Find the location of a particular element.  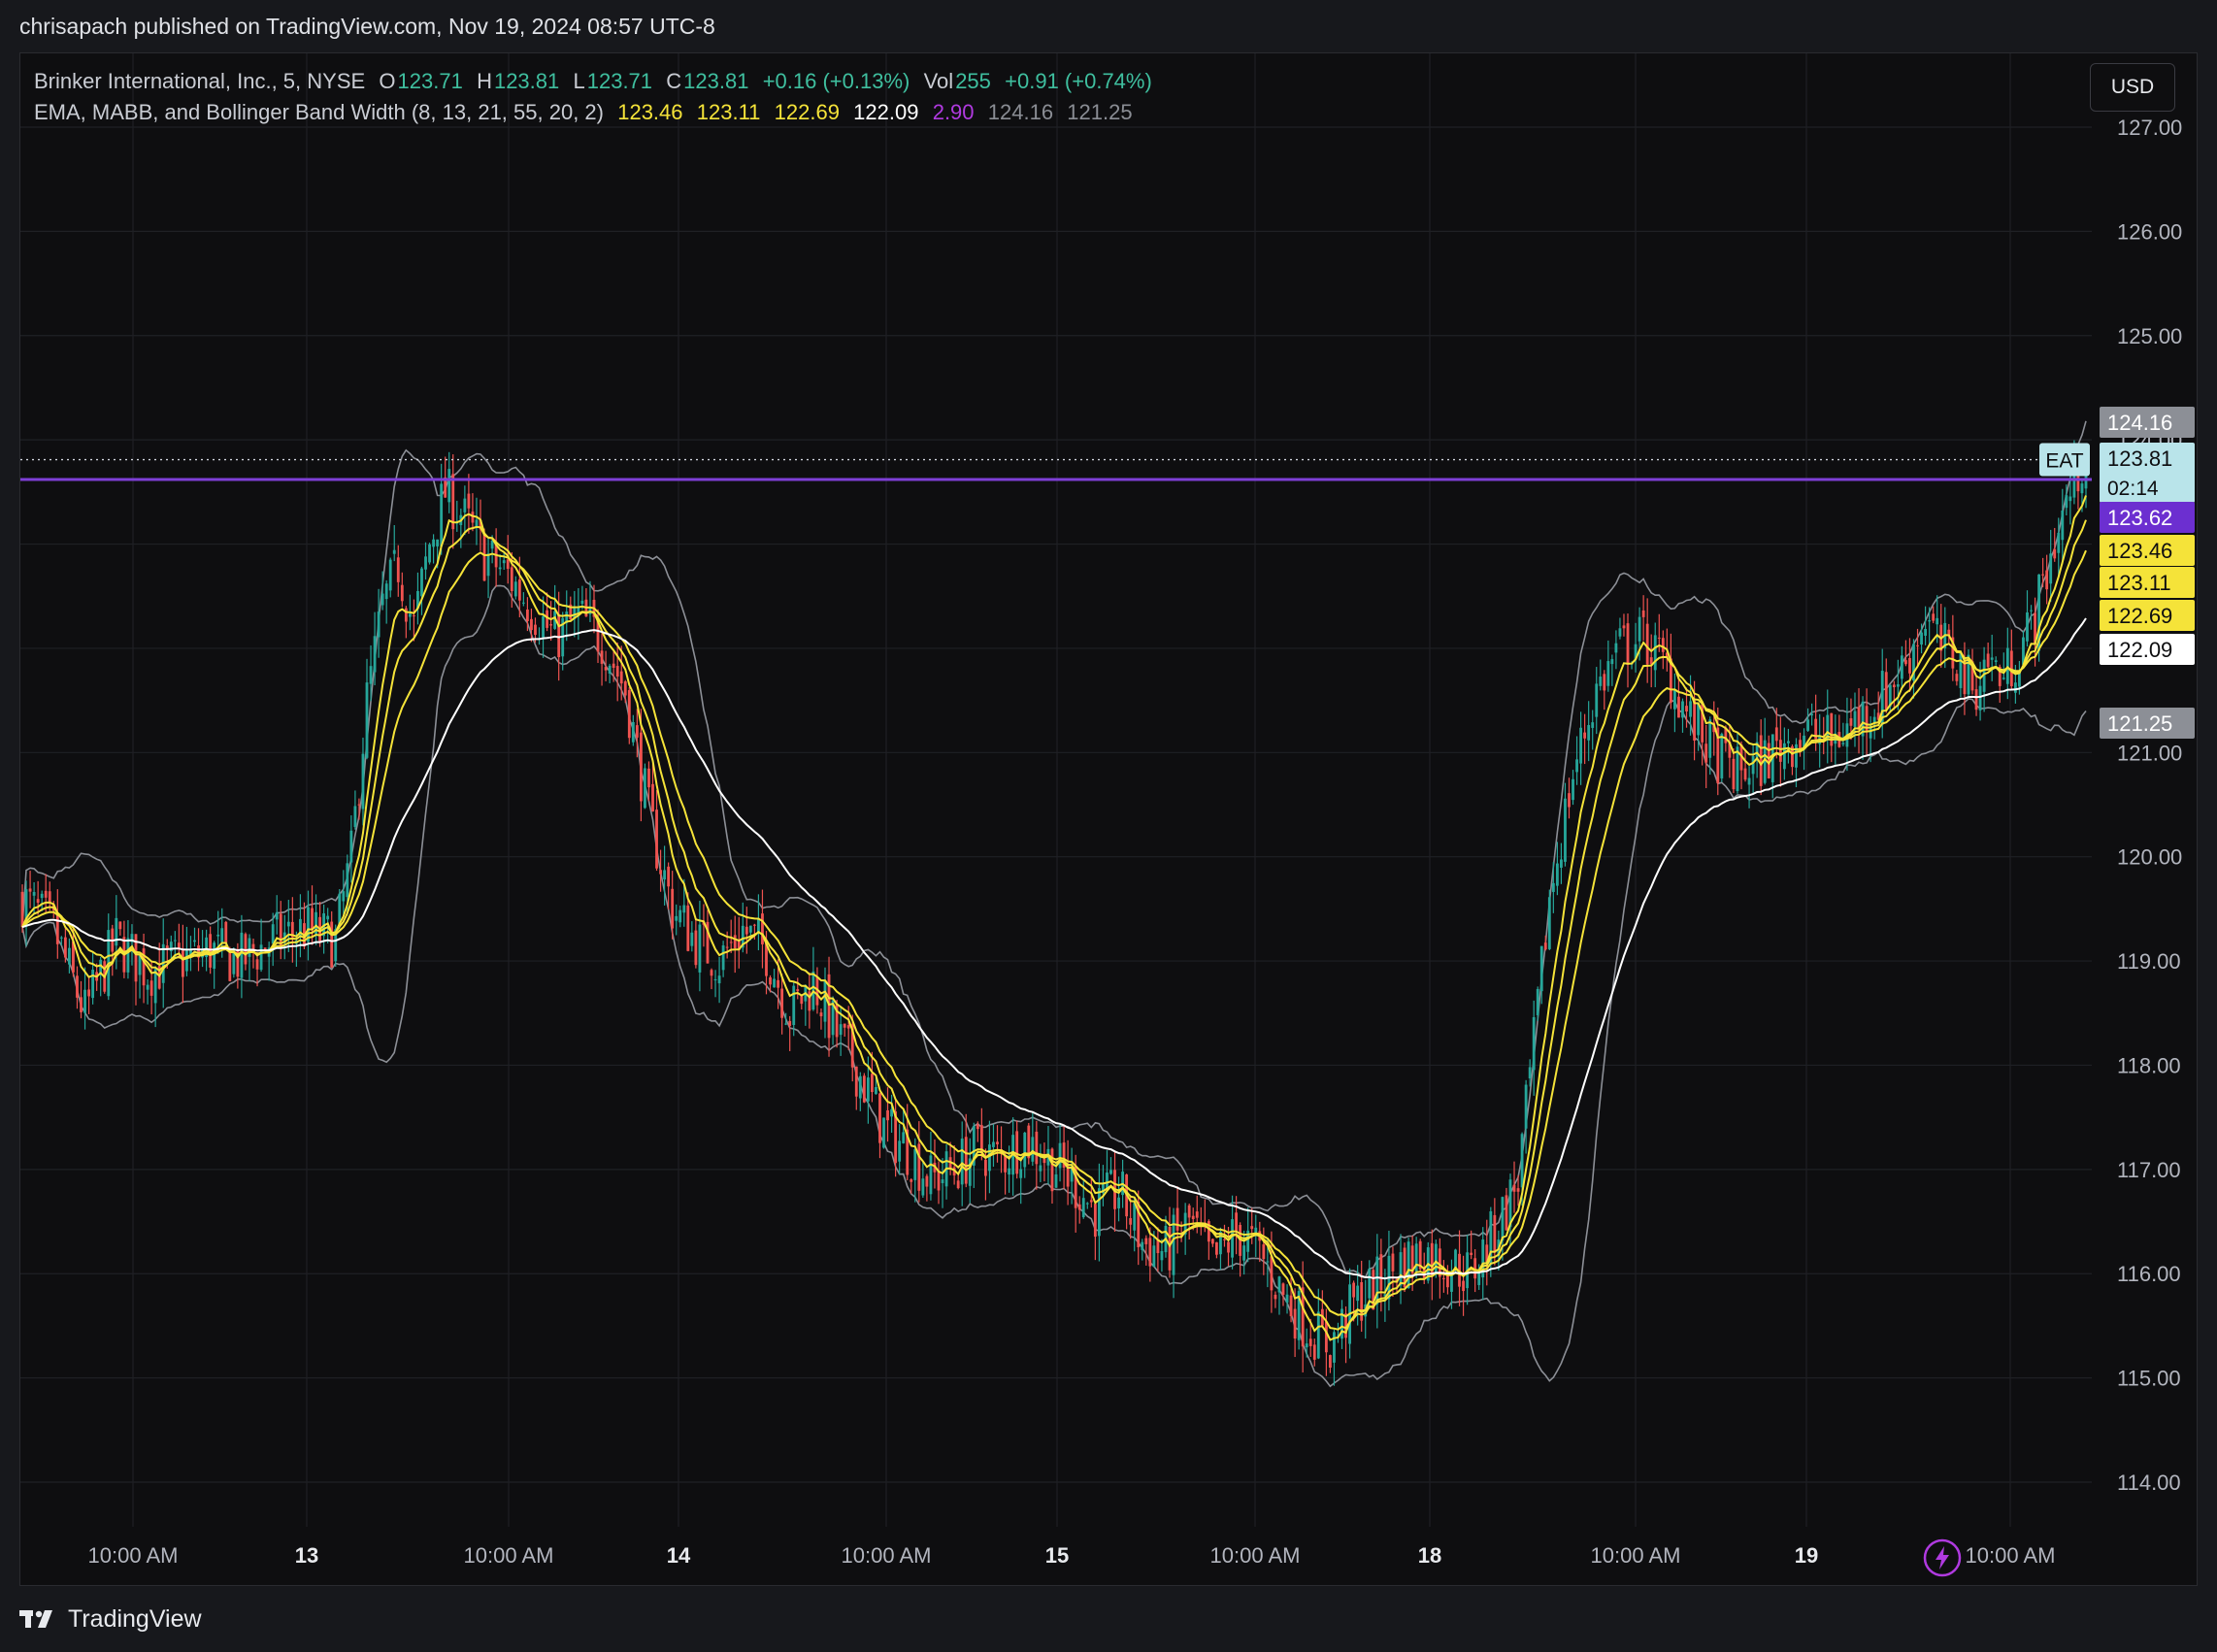

y-tick-label: 120.00 is located at coordinates (2150, 858).